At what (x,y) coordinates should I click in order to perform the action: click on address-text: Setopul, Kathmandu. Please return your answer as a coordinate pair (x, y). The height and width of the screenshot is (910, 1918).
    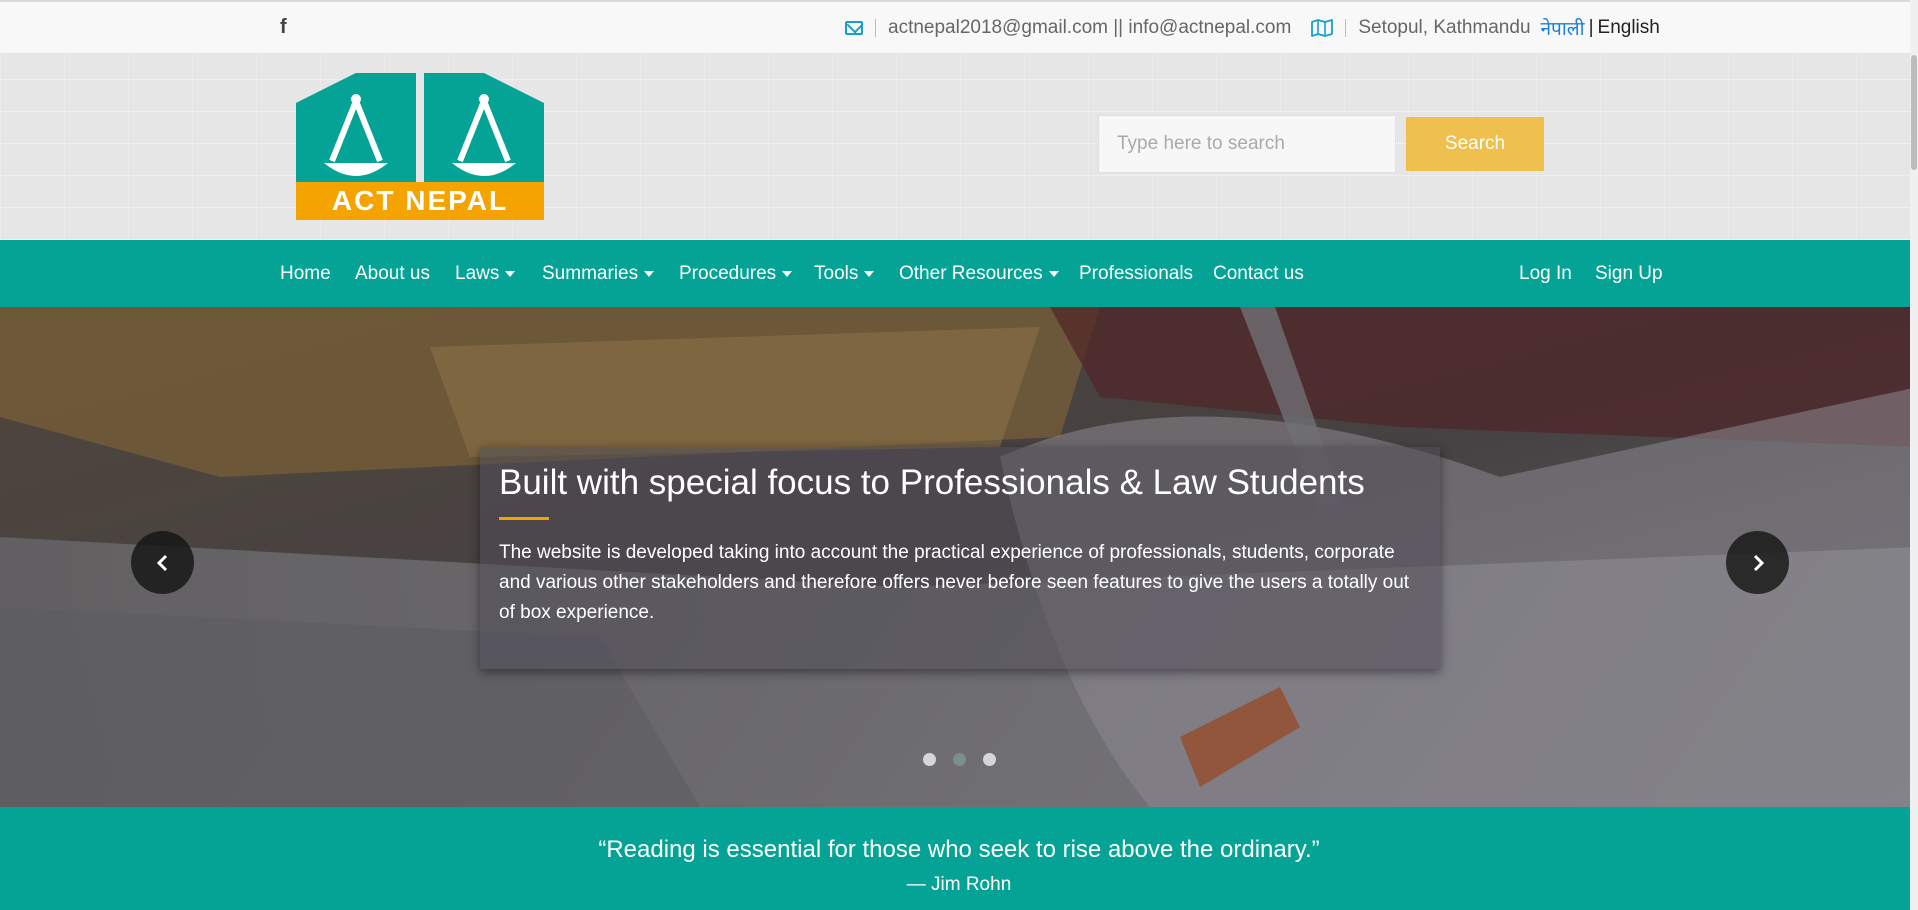
    Looking at the image, I should click on (1444, 27).